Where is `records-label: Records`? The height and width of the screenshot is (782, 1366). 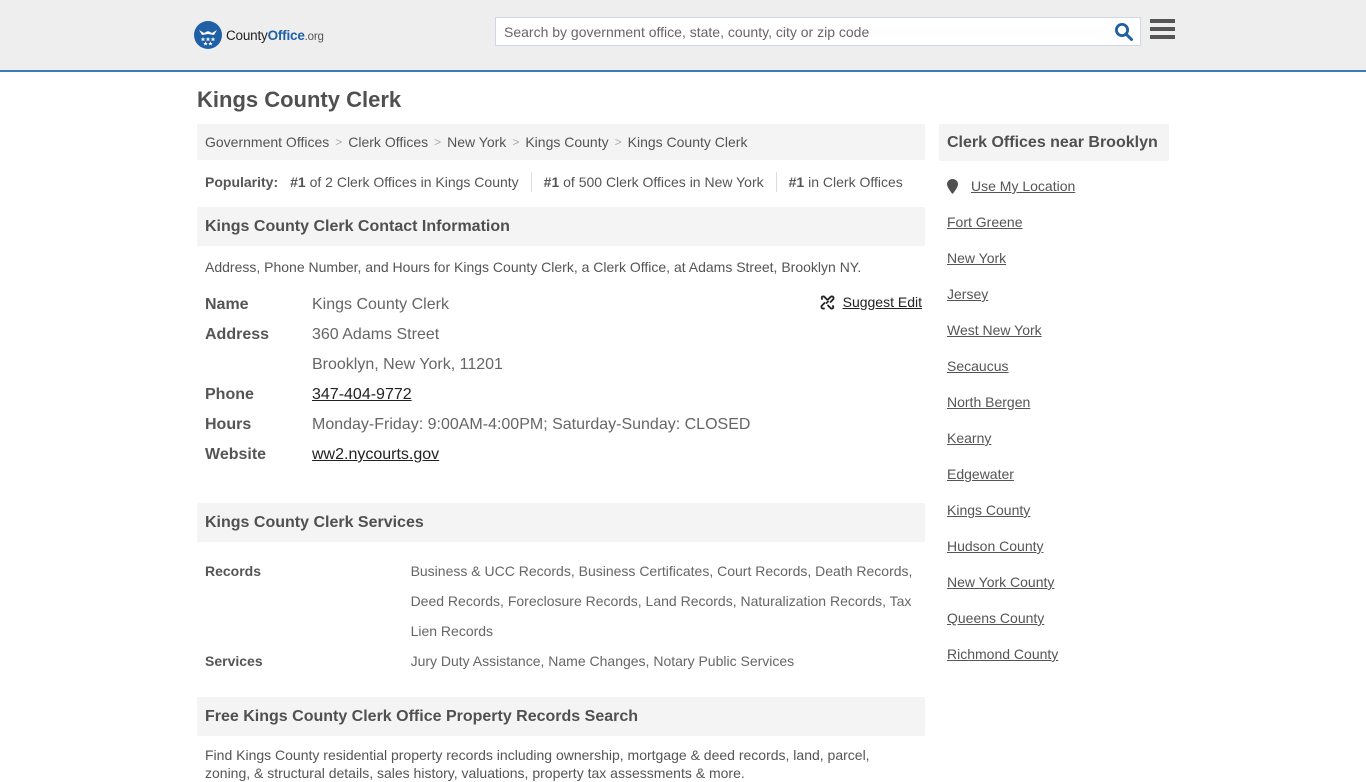
records-label: Records is located at coordinates (233, 571).